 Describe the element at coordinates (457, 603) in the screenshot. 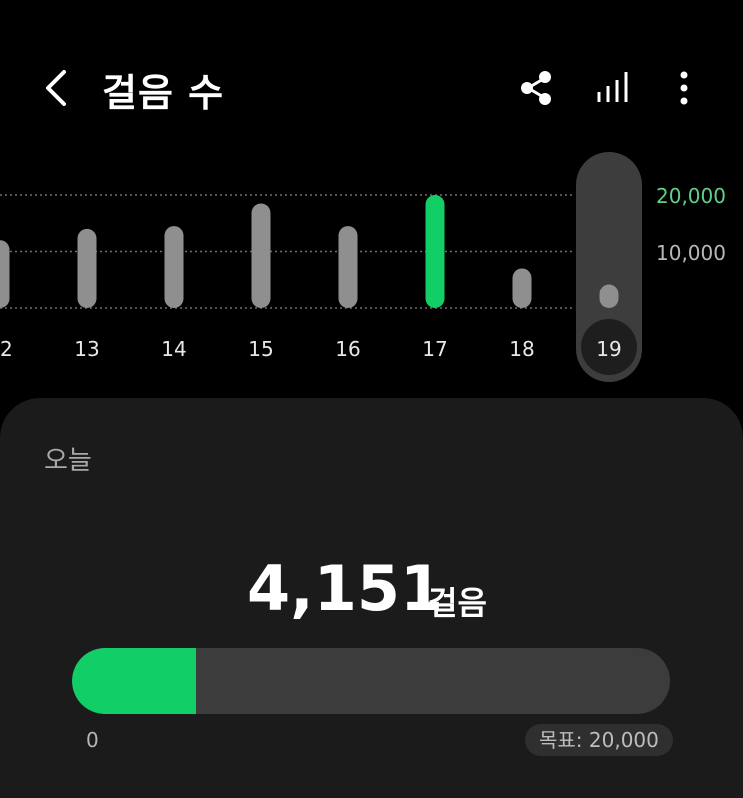

I see `steps-unit: 걸음` at that location.